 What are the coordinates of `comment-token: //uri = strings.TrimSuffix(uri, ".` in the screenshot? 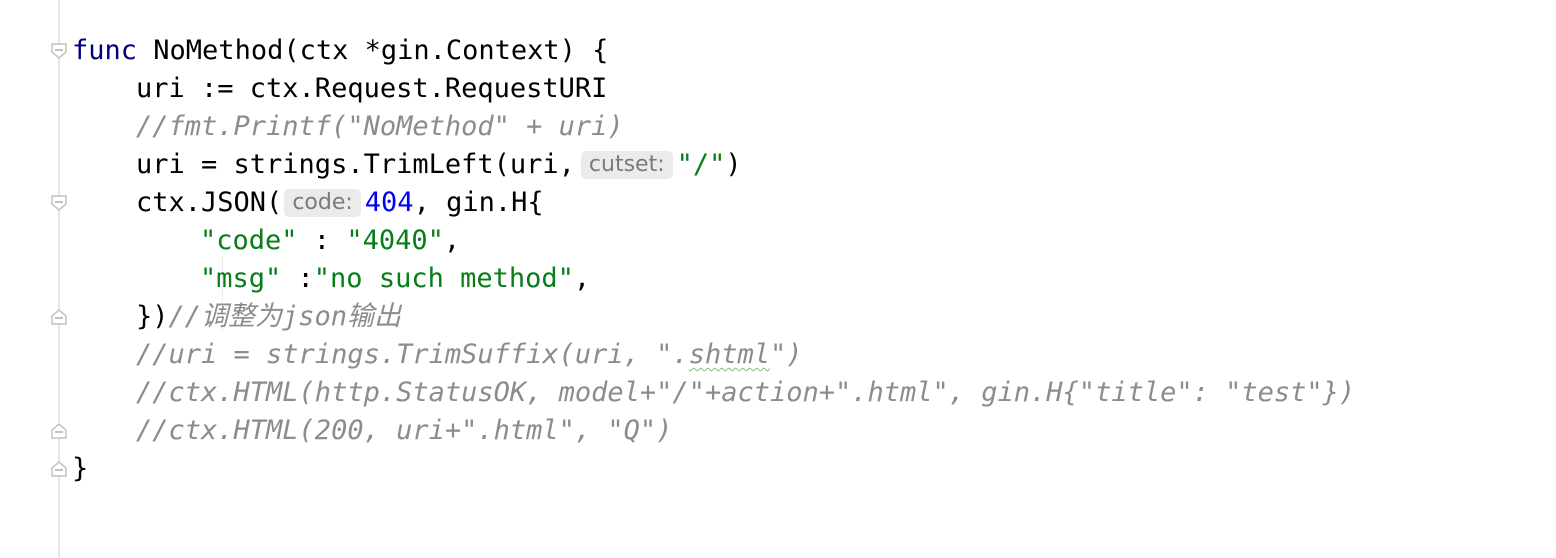 It's located at (412, 354).